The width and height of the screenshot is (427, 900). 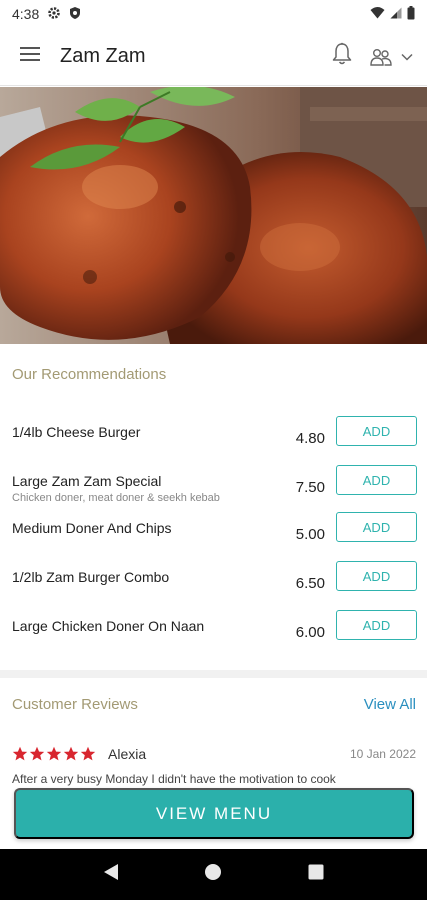 I want to click on system-nav-bar, so click(x=213, y=874).